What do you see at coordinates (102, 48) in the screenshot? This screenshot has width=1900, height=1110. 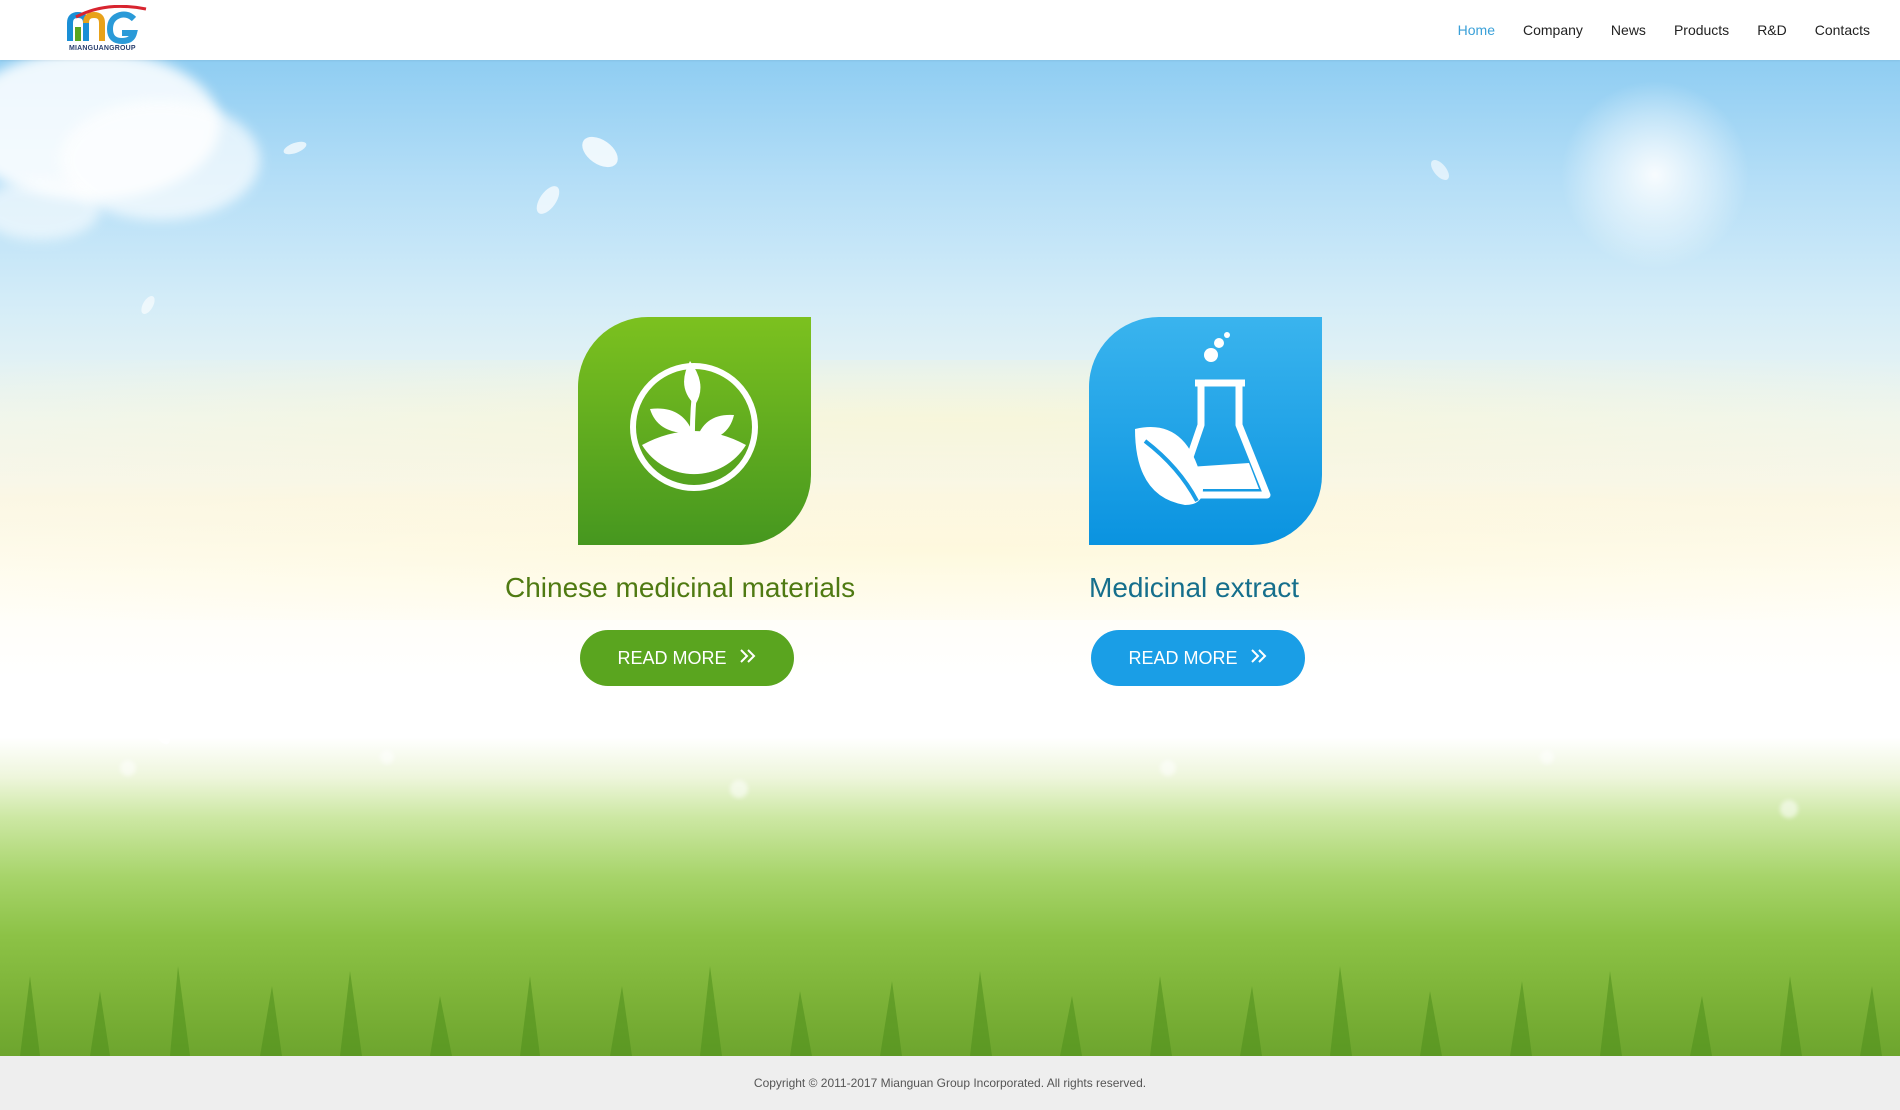 I see `logo-text: MIANGUANGROUP` at bounding box center [102, 48].